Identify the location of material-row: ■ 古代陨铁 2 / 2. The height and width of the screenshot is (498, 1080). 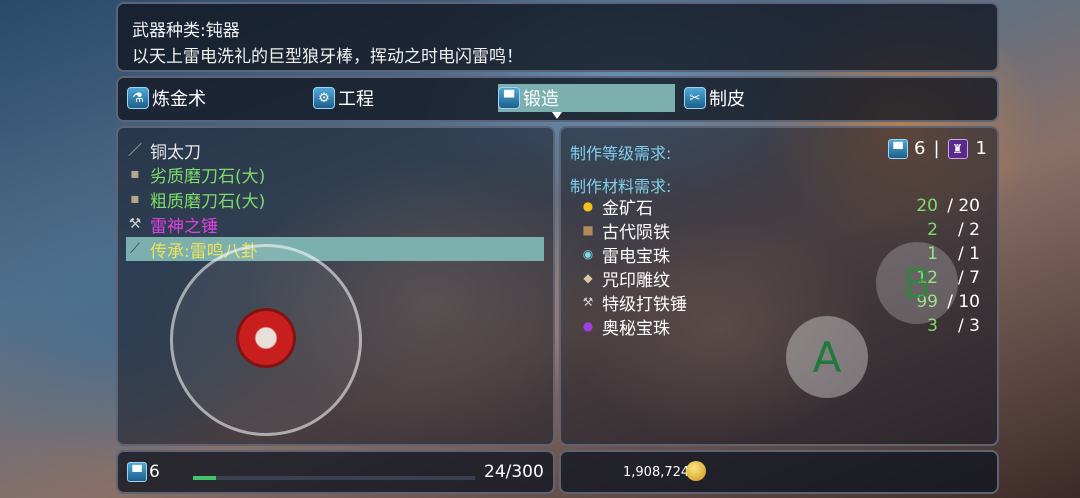
(782, 230).